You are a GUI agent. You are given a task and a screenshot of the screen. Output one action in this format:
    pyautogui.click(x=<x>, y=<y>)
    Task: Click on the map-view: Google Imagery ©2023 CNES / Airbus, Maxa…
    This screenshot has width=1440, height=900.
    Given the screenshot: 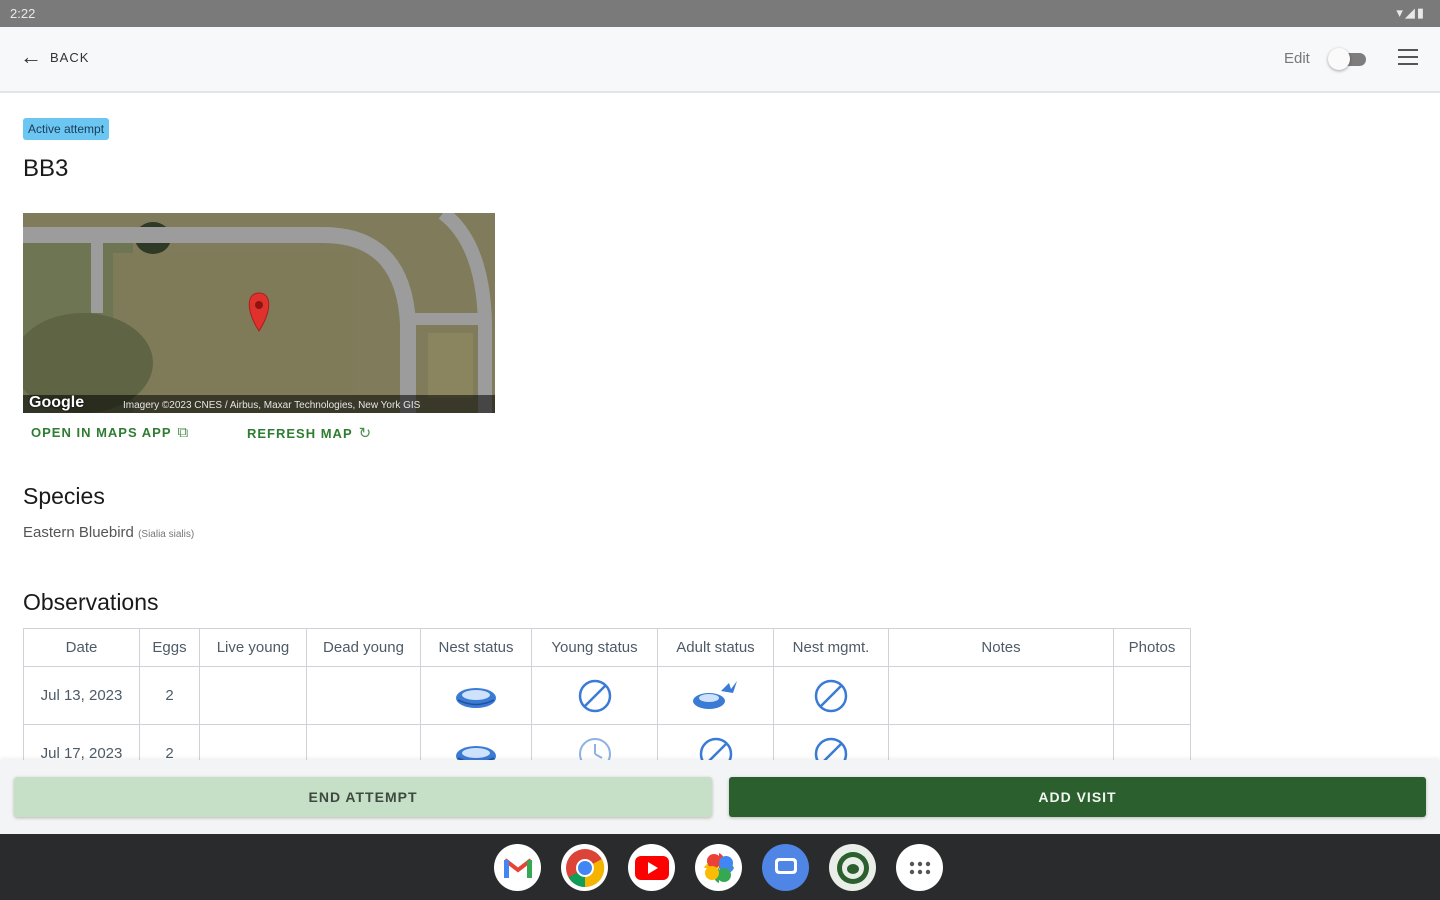 What is the action you would take?
    pyautogui.click(x=259, y=313)
    